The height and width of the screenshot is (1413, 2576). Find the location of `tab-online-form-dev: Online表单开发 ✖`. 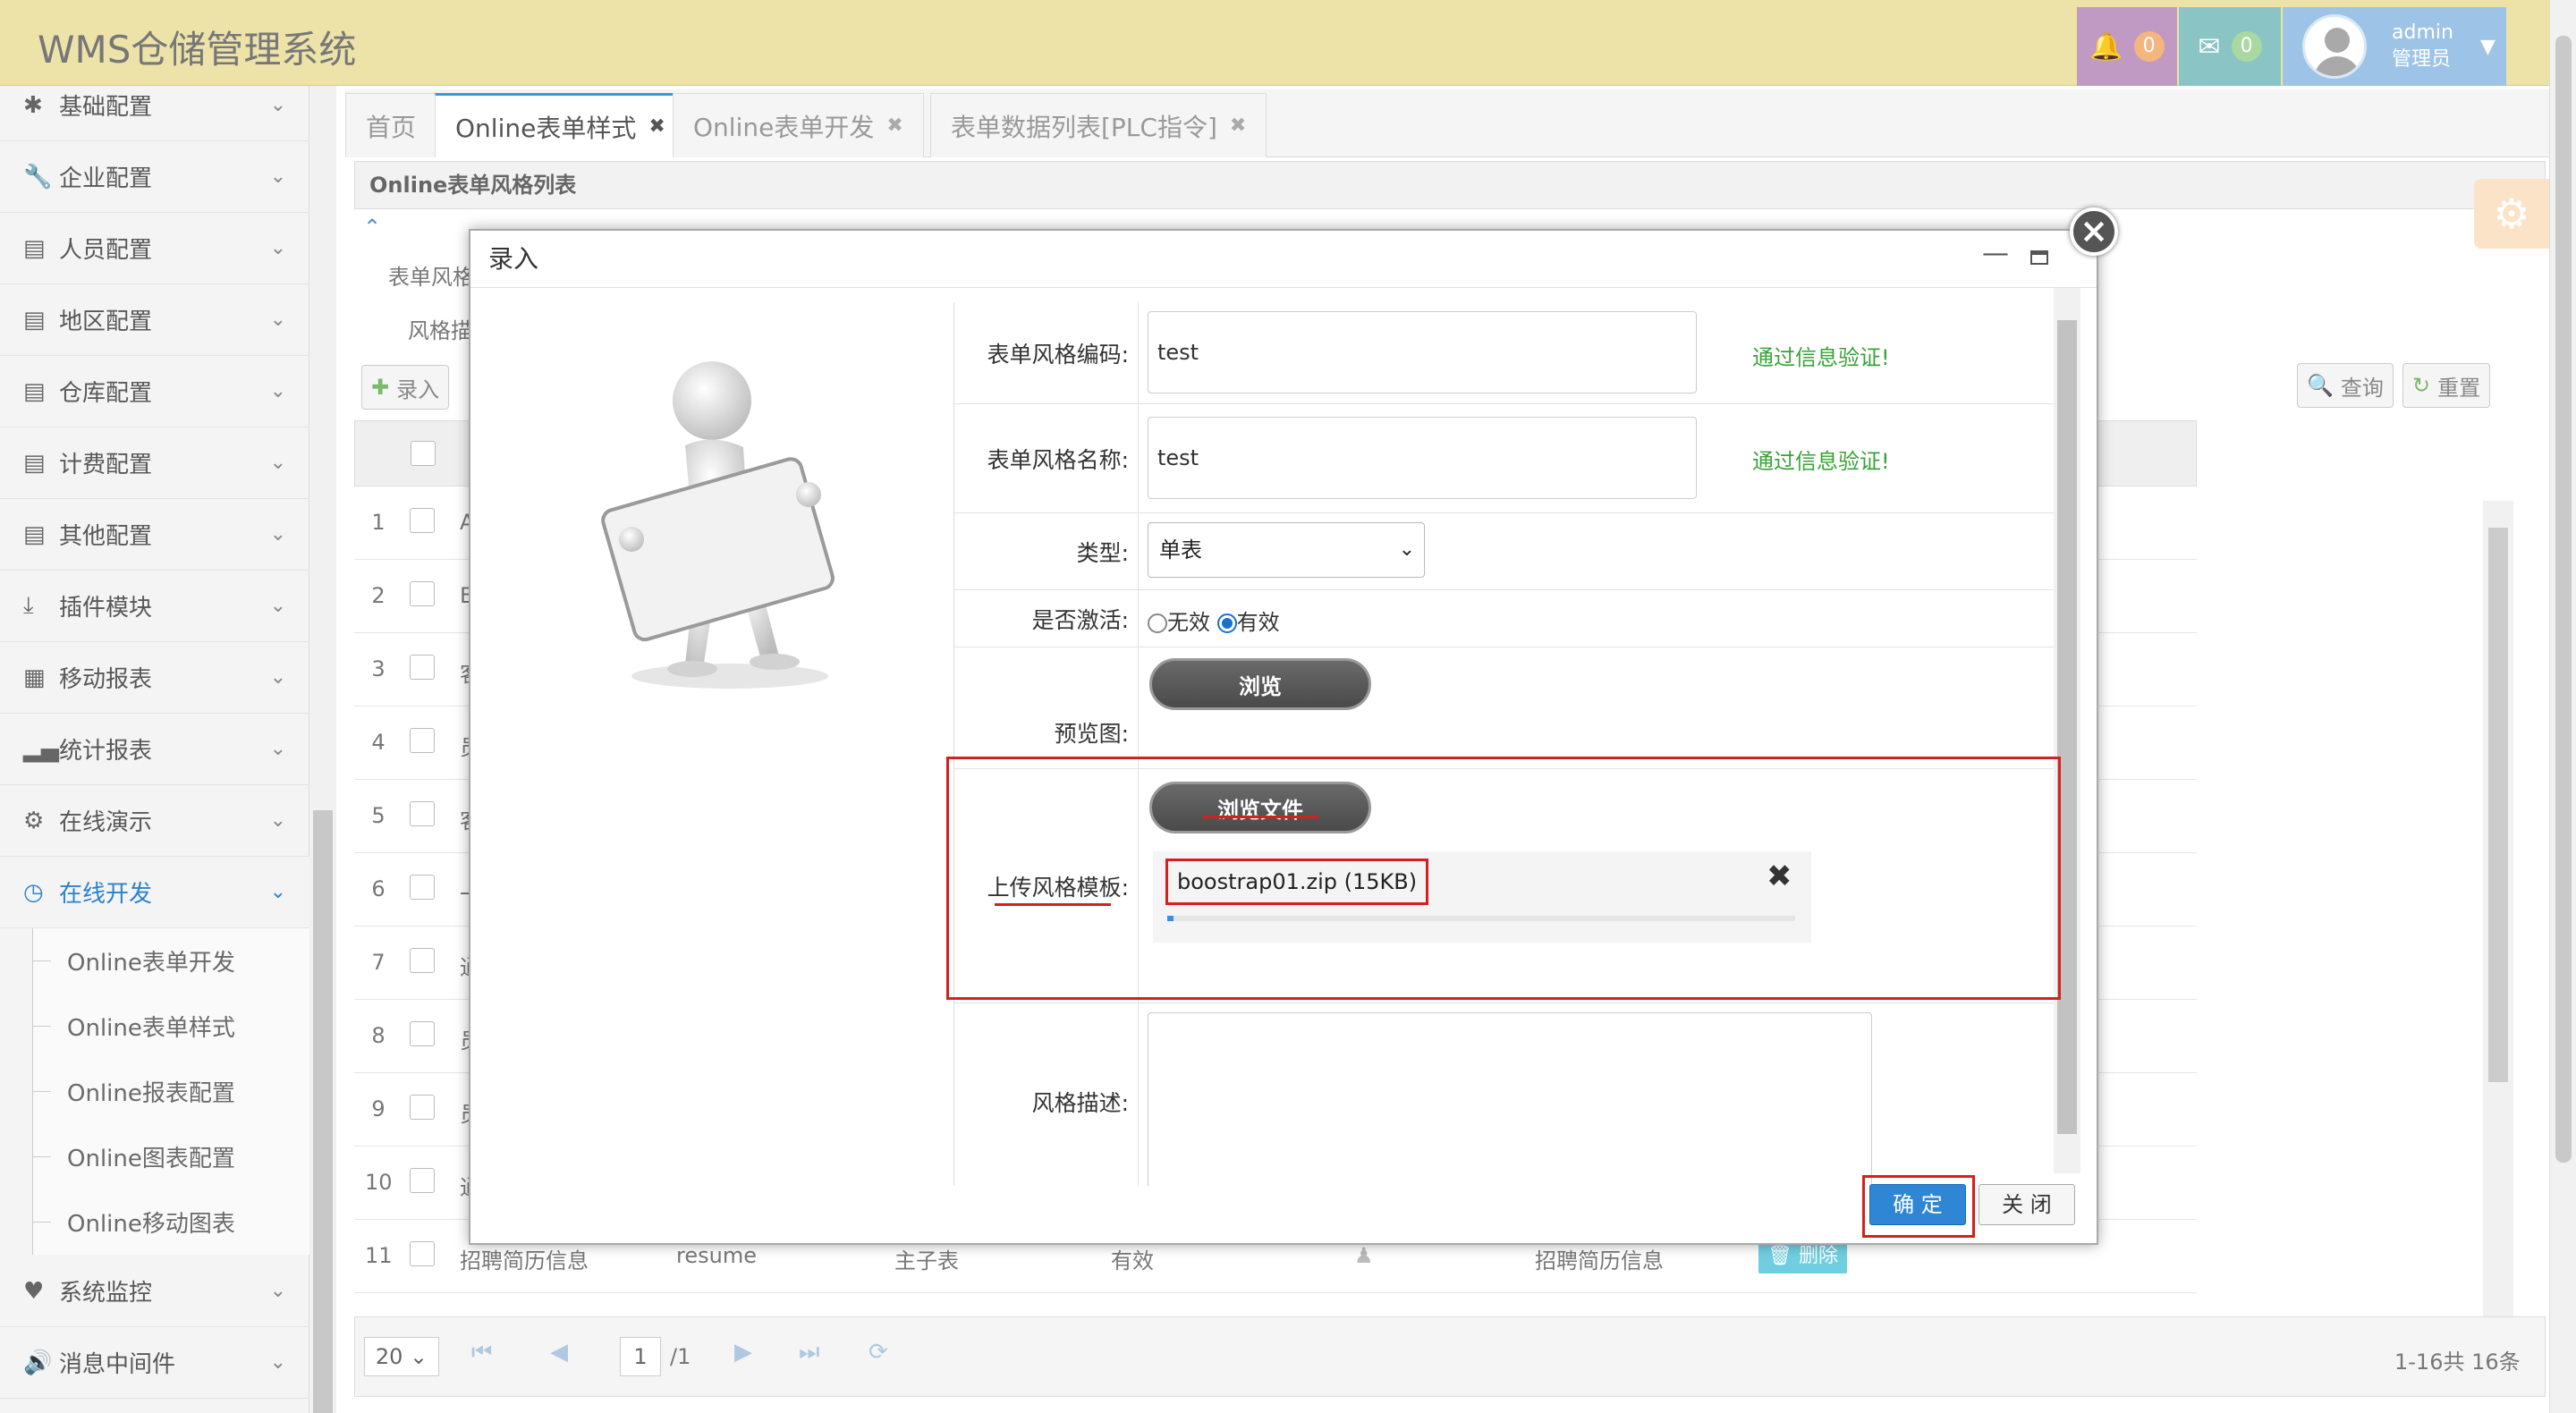

tab-online-form-dev: Online表单开发 ✖ is located at coordinates (798, 125).